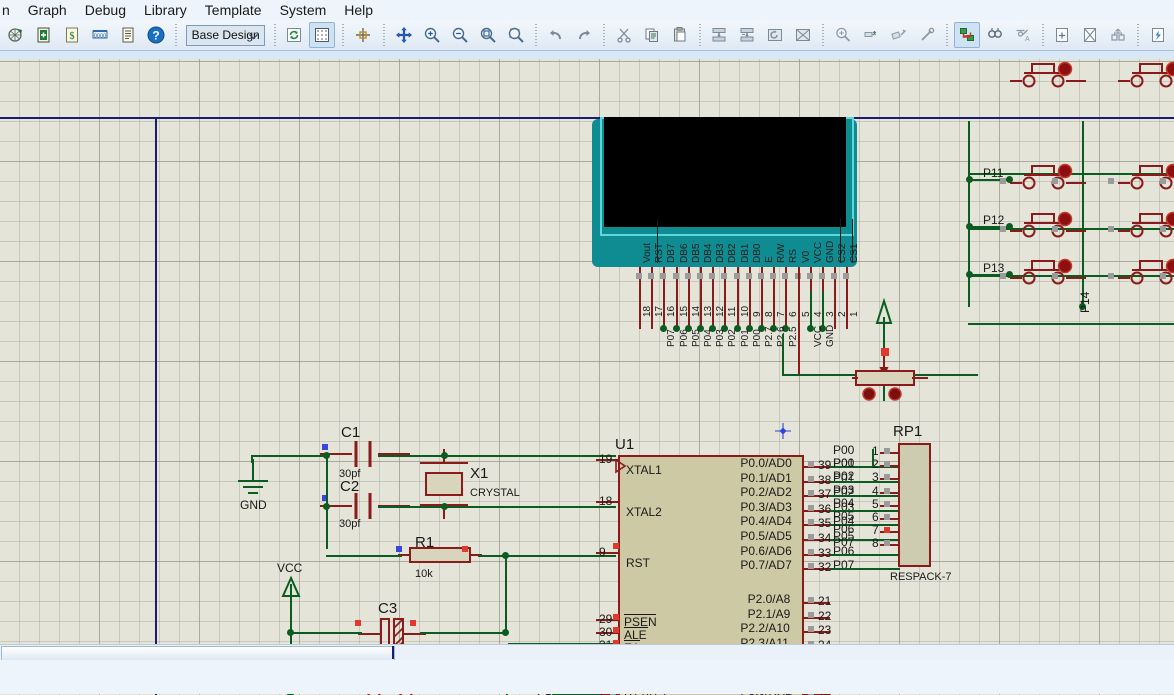 The height and width of the screenshot is (695, 1174). What do you see at coordinates (9, 10) in the screenshot?
I see `menu-item-0: n` at bounding box center [9, 10].